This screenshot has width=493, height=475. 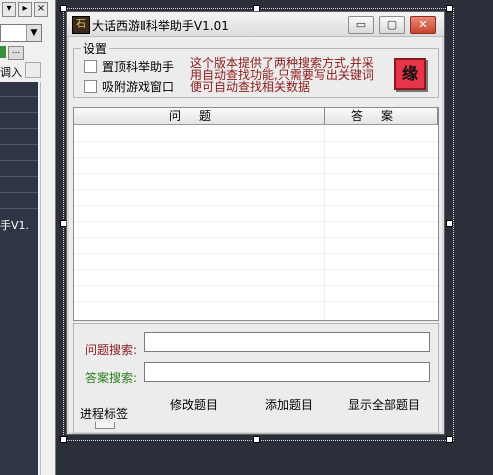 I want to click on vertical-scrollbar, so click(x=47, y=278).